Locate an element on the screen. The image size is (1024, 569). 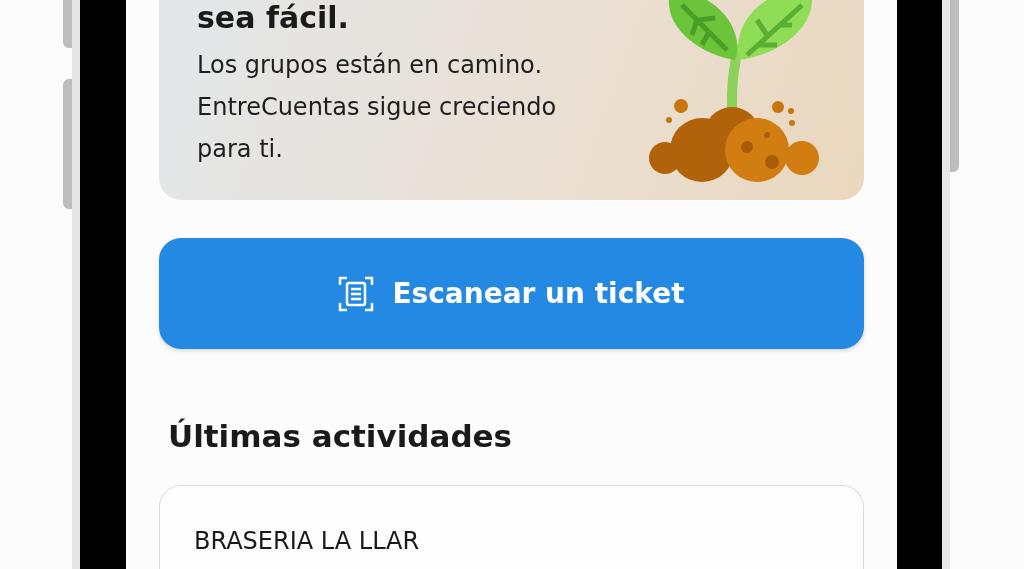
activity-card: BRASERIA LA LLAR is located at coordinates (511, 527).